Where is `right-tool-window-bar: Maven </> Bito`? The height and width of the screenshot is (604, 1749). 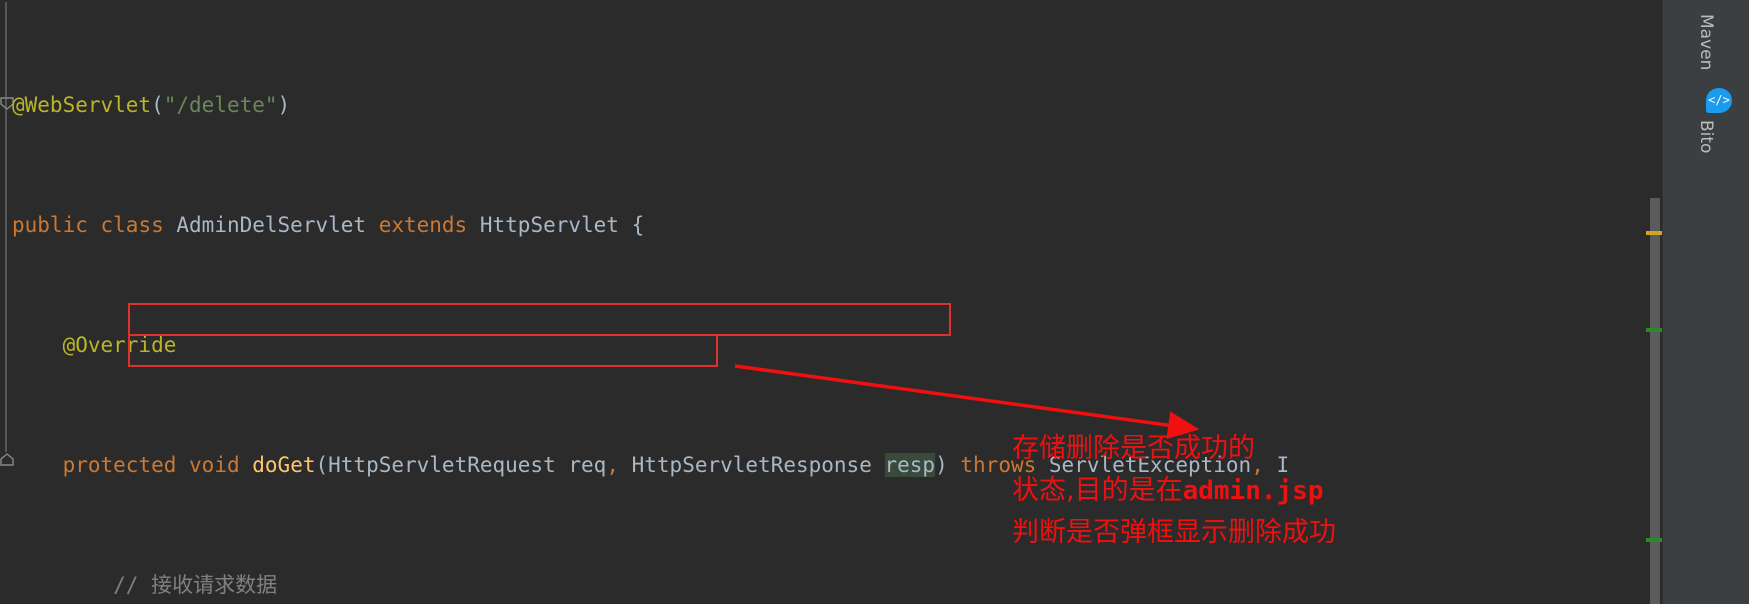
right-tool-window-bar: Maven </> Bito is located at coordinates (1705, 302).